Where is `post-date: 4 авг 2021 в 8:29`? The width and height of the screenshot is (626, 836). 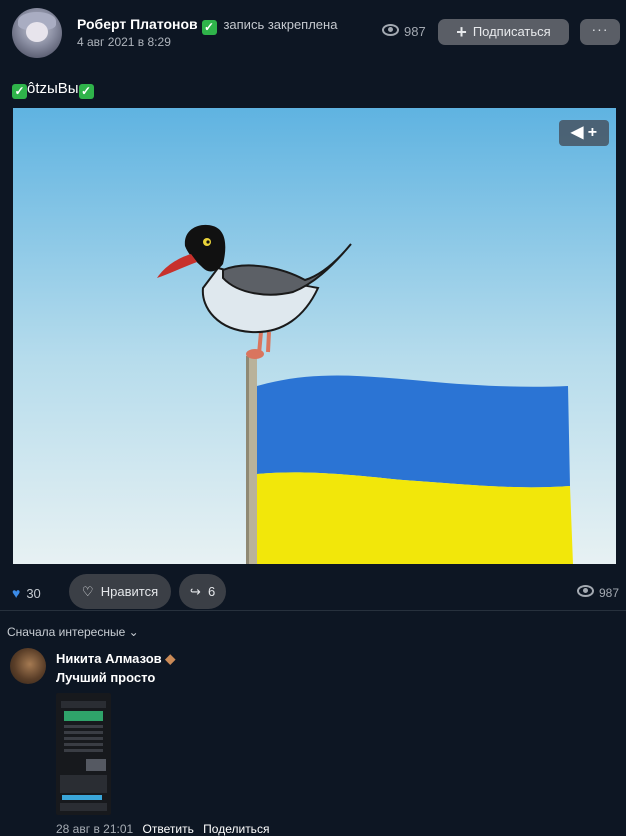 post-date: 4 авг 2021 в 8:29 is located at coordinates (124, 42).